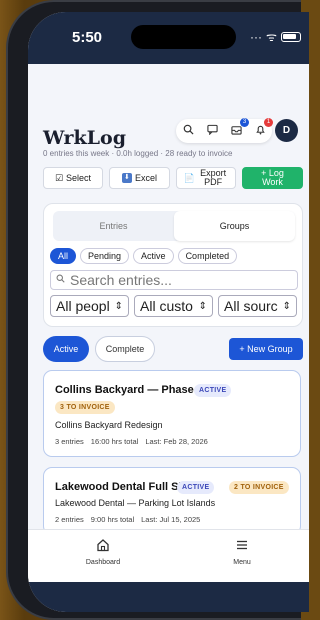 This screenshot has width=320, height=620. I want to click on filter-selects: All peopl ⇕ All custo ⇕ All sourc ⇕, so click(173, 306).